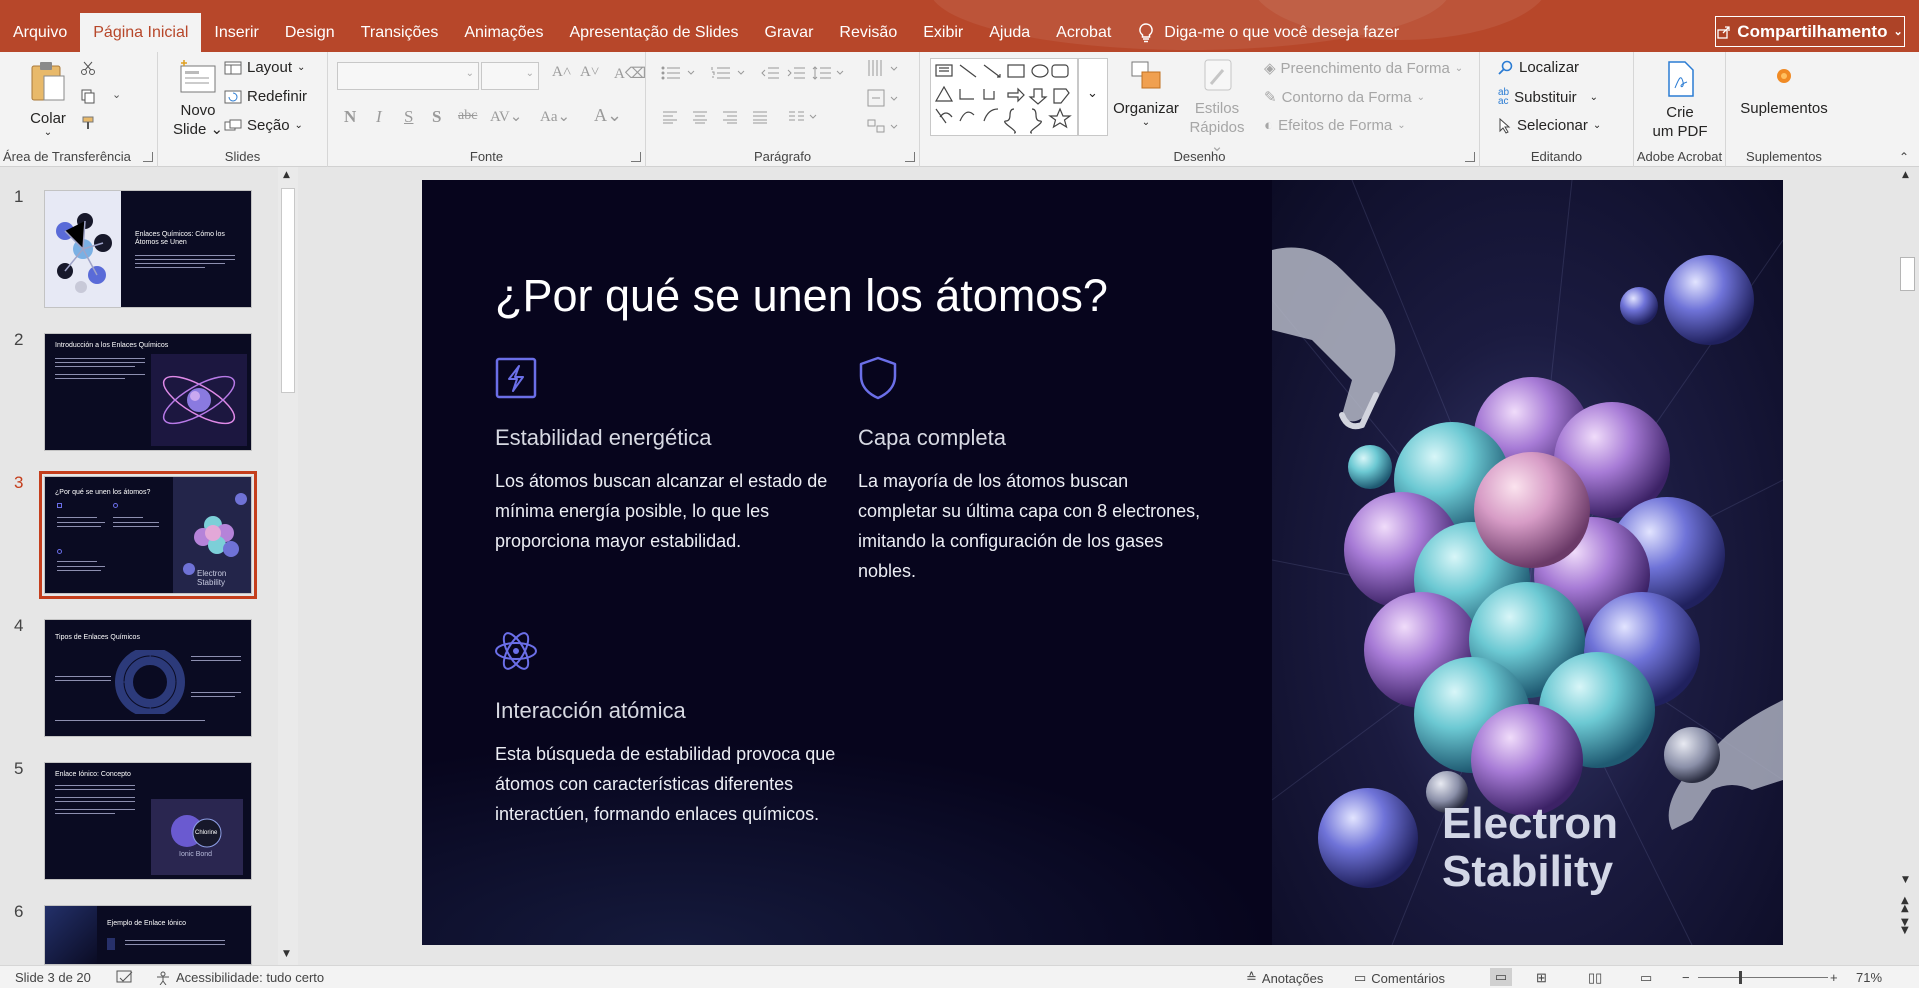 This screenshot has height=988, width=1919. What do you see at coordinates (670, 117) in the screenshot?
I see `align-left-icon` at bounding box center [670, 117].